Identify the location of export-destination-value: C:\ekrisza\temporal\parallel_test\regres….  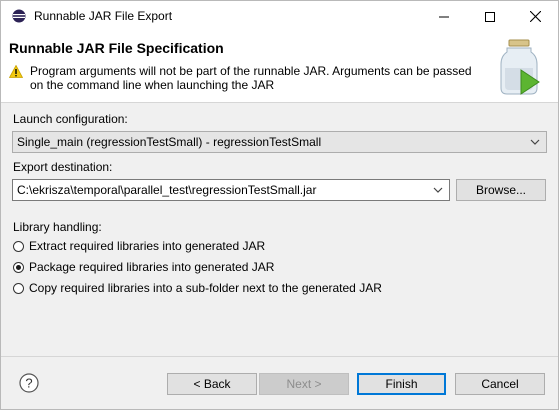
(167, 190).